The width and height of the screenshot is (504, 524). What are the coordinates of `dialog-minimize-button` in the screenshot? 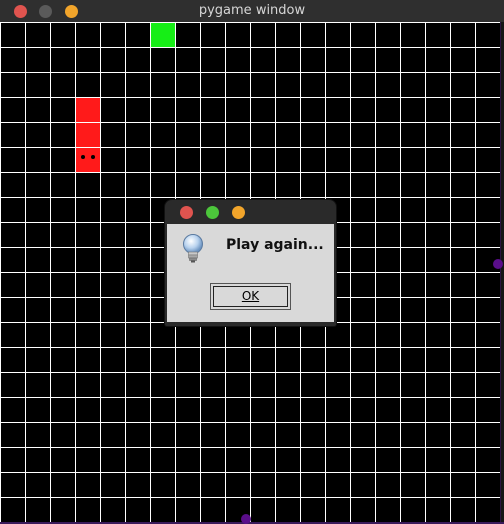 It's located at (212, 212).